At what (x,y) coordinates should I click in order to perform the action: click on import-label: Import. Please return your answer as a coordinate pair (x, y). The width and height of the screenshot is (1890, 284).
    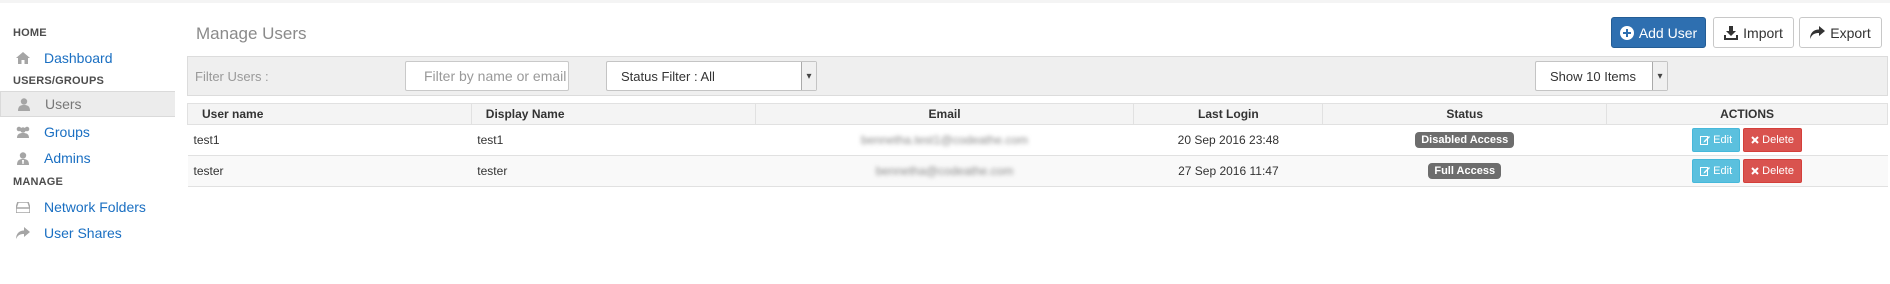
    Looking at the image, I should click on (1763, 32).